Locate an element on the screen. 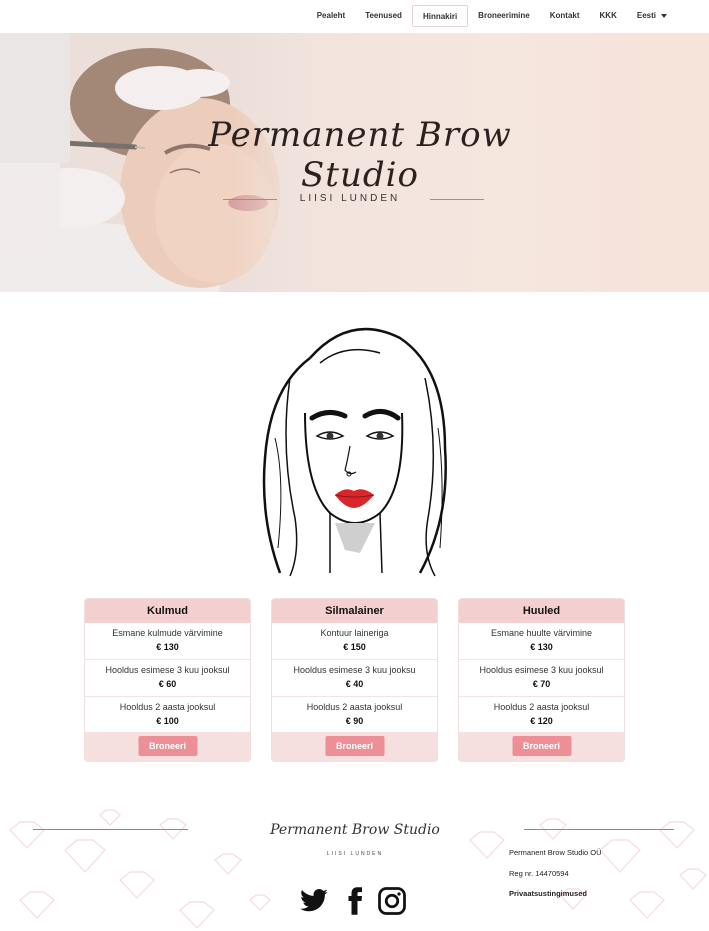 The height and width of the screenshot is (931, 709). service-price: € 120 is located at coordinates (541, 721).